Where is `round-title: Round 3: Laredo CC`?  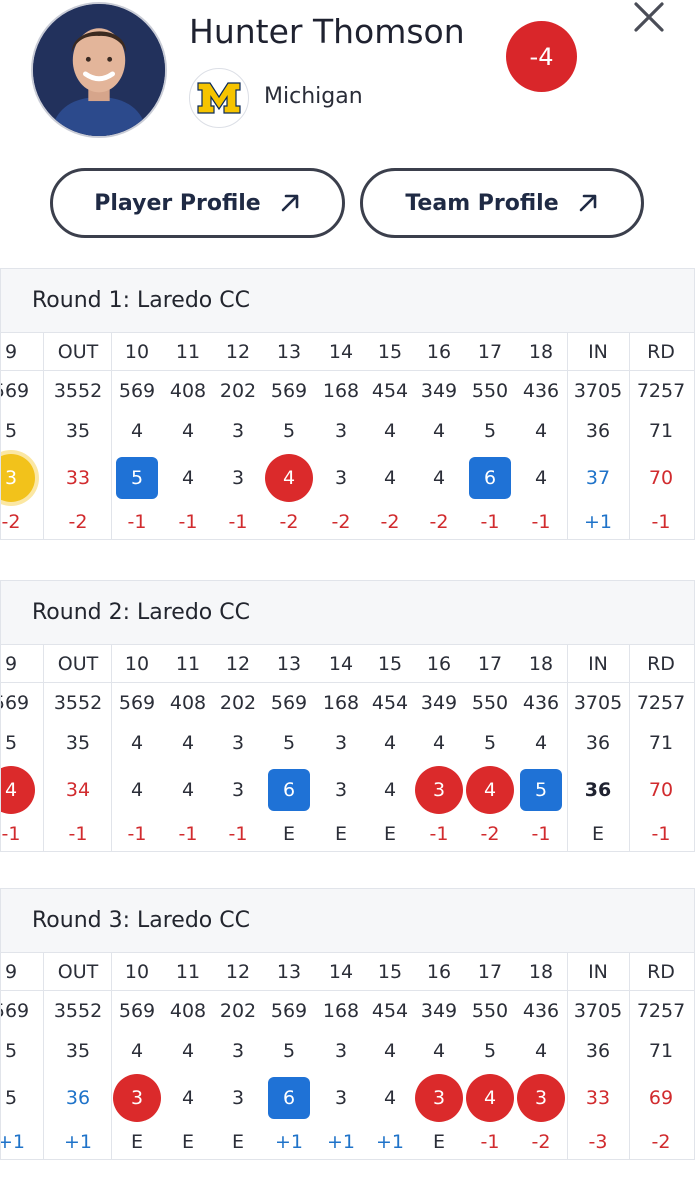 round-title: Round 3: Laredo CC is located at coordinates (347, 921).